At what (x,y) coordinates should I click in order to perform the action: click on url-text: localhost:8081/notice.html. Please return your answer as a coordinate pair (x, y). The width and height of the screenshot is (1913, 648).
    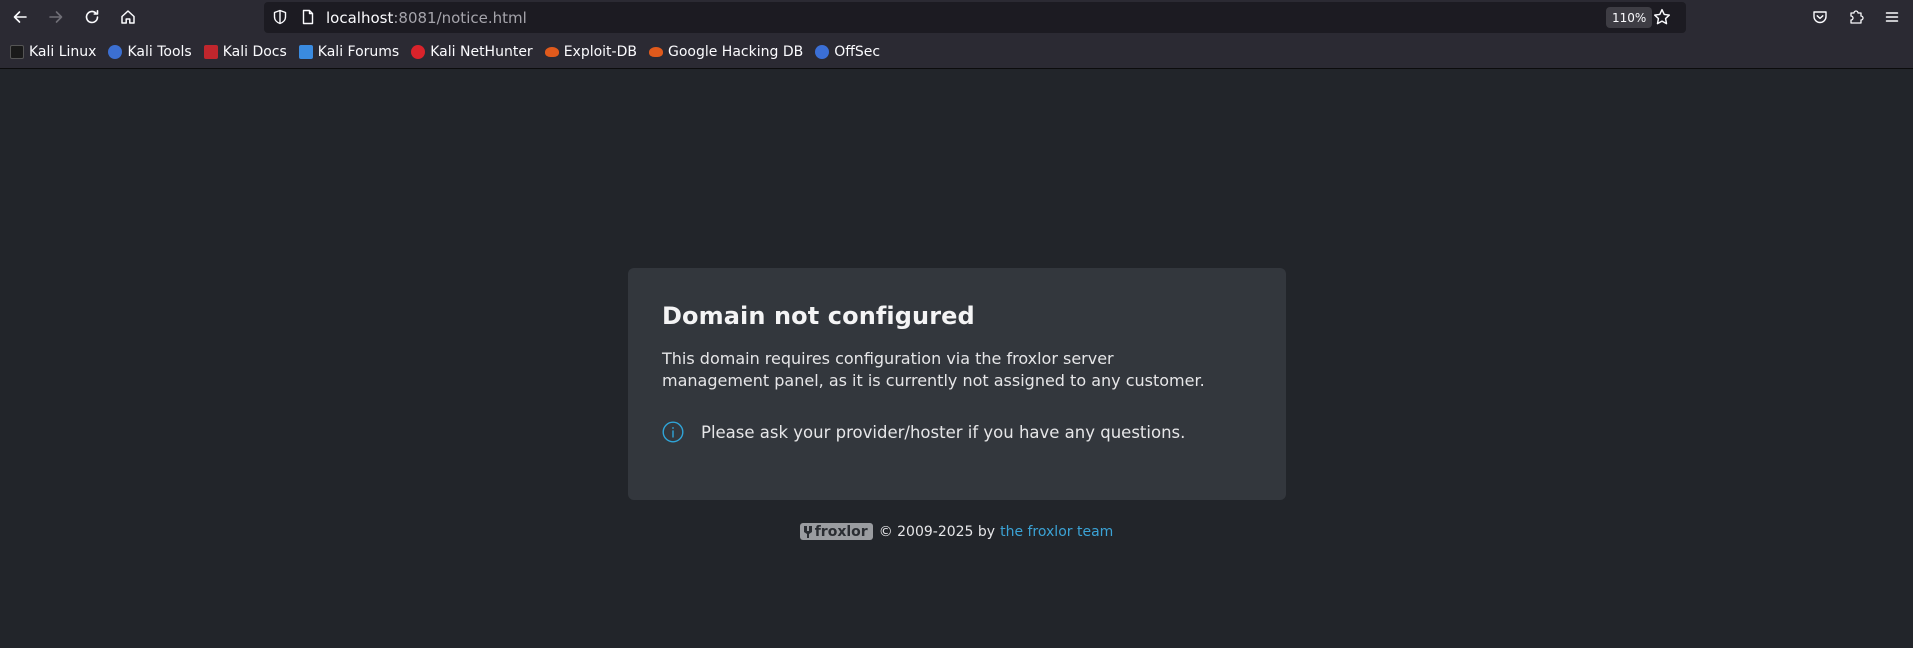
    Looking at the image, I should click on (426, 18).